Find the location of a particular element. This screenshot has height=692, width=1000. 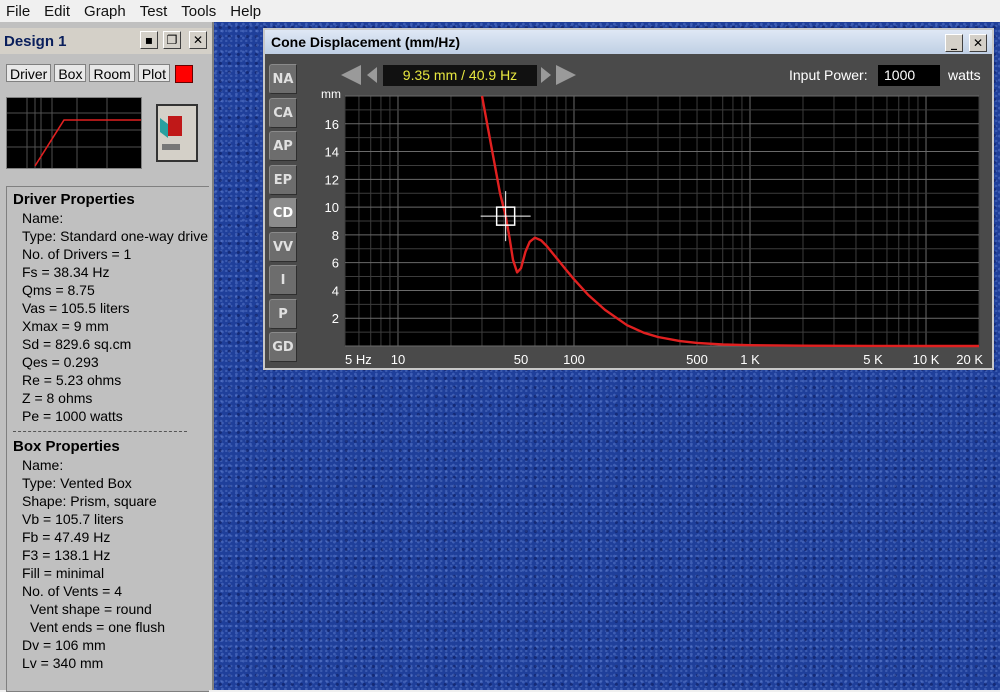

driver-prop-line: Qes = 0.293 is located at coordinates (60, 362).